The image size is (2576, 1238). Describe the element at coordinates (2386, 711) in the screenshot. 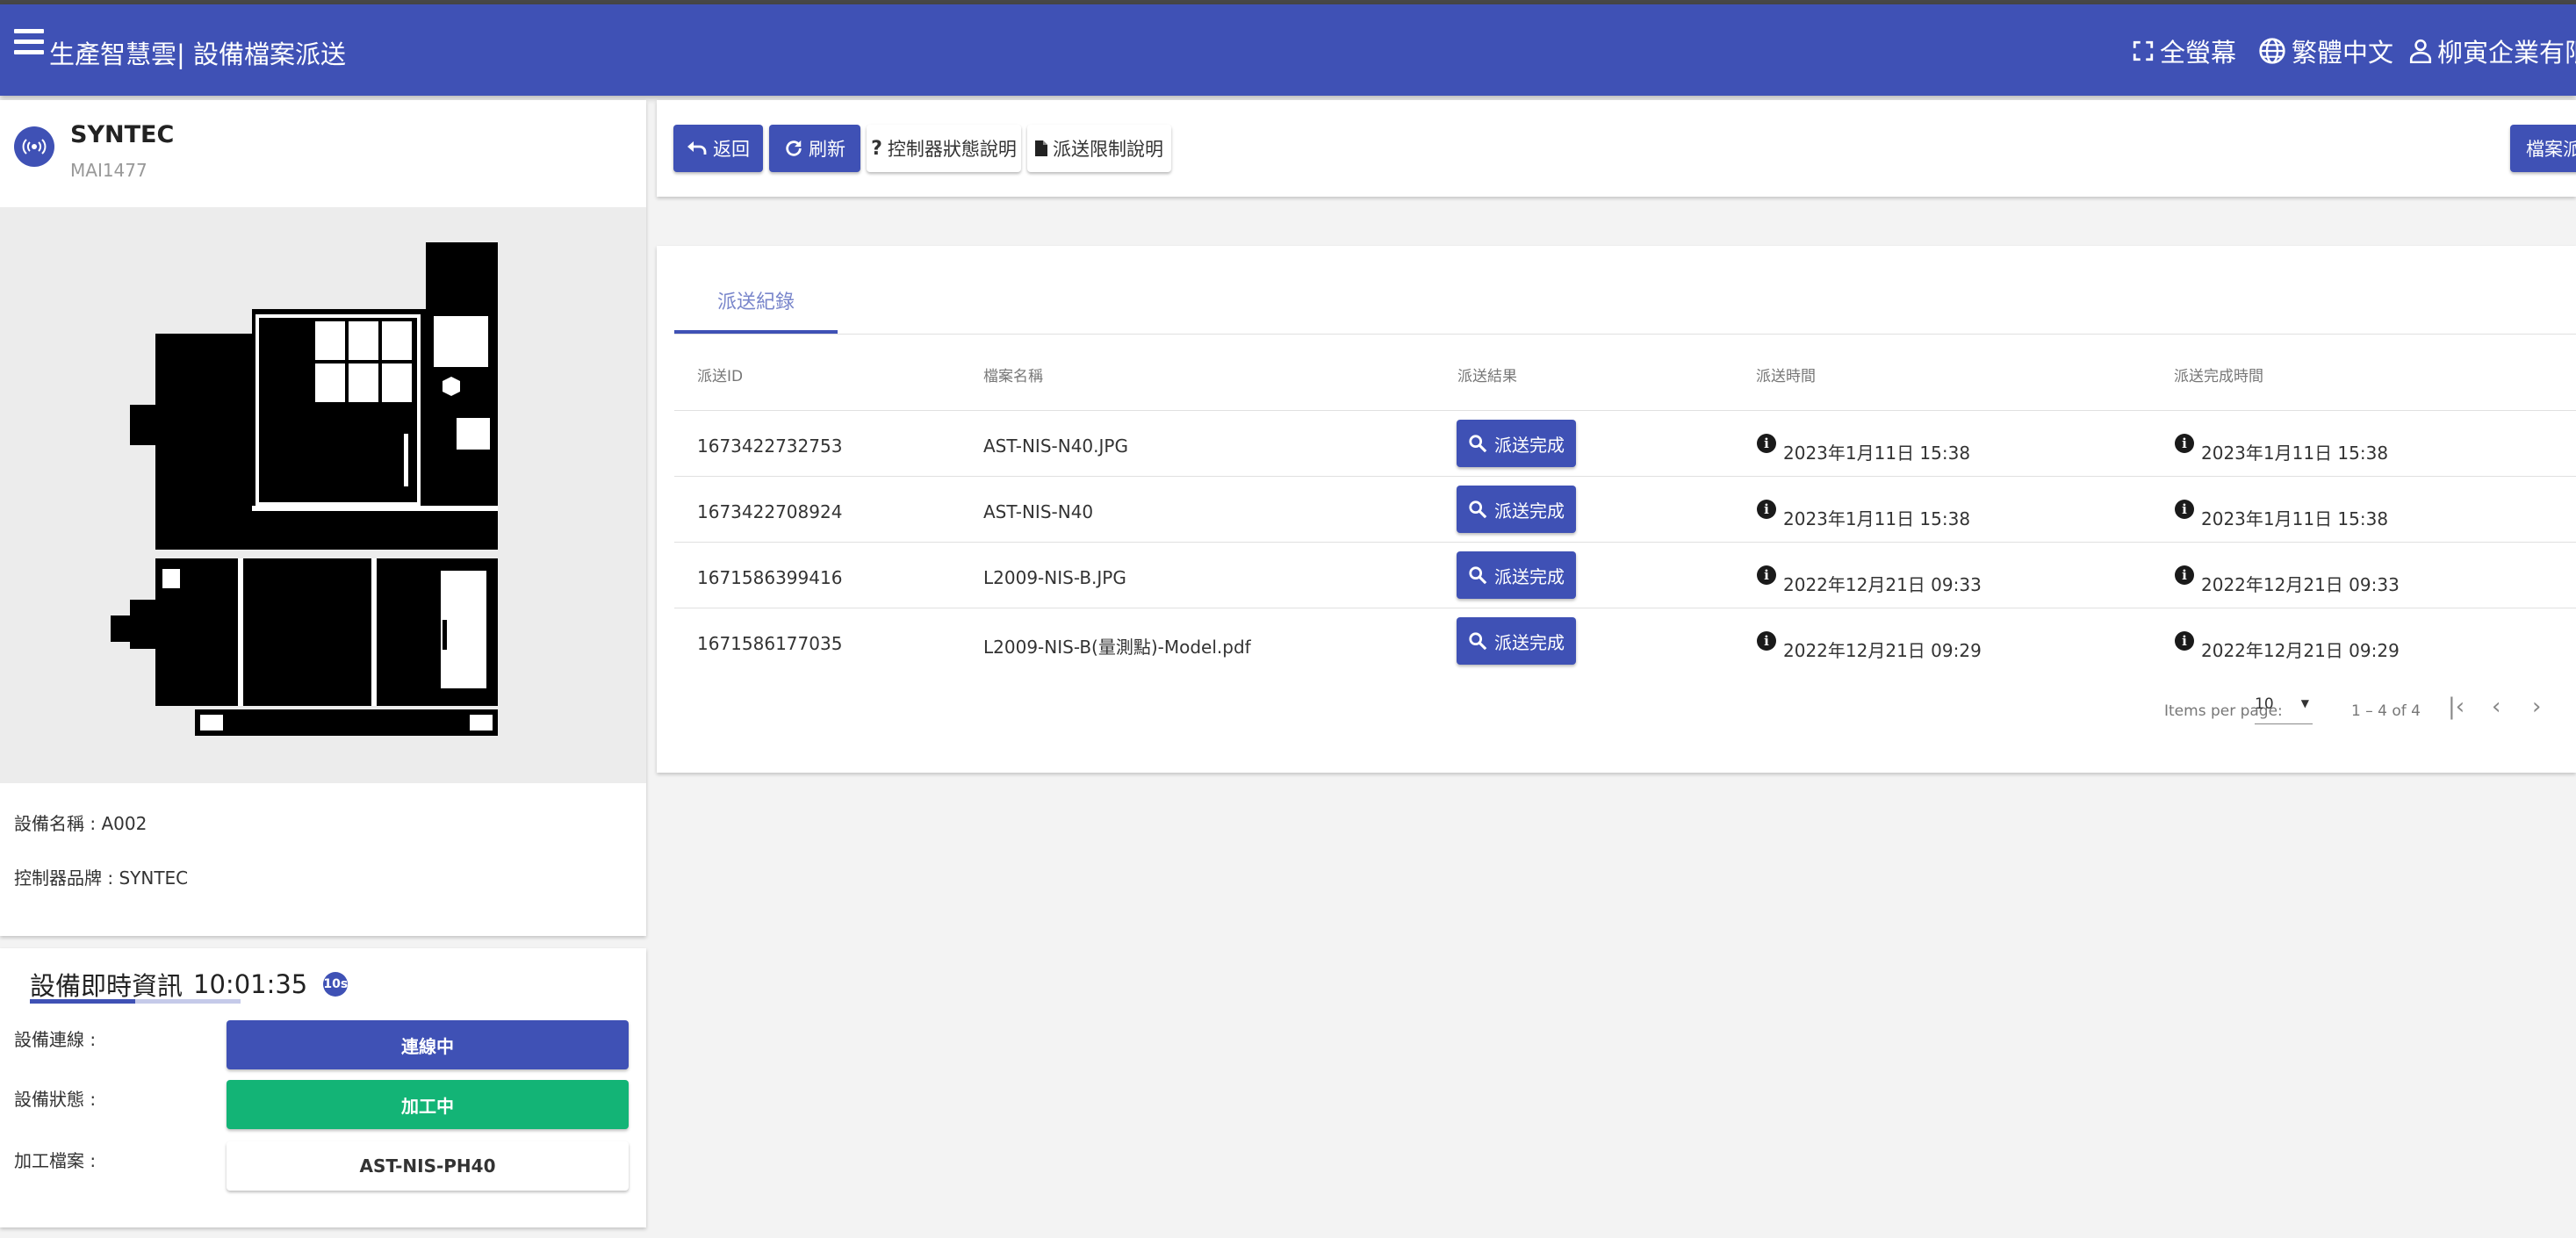

I see `page-range: 1 – 4 of 4` at that location.